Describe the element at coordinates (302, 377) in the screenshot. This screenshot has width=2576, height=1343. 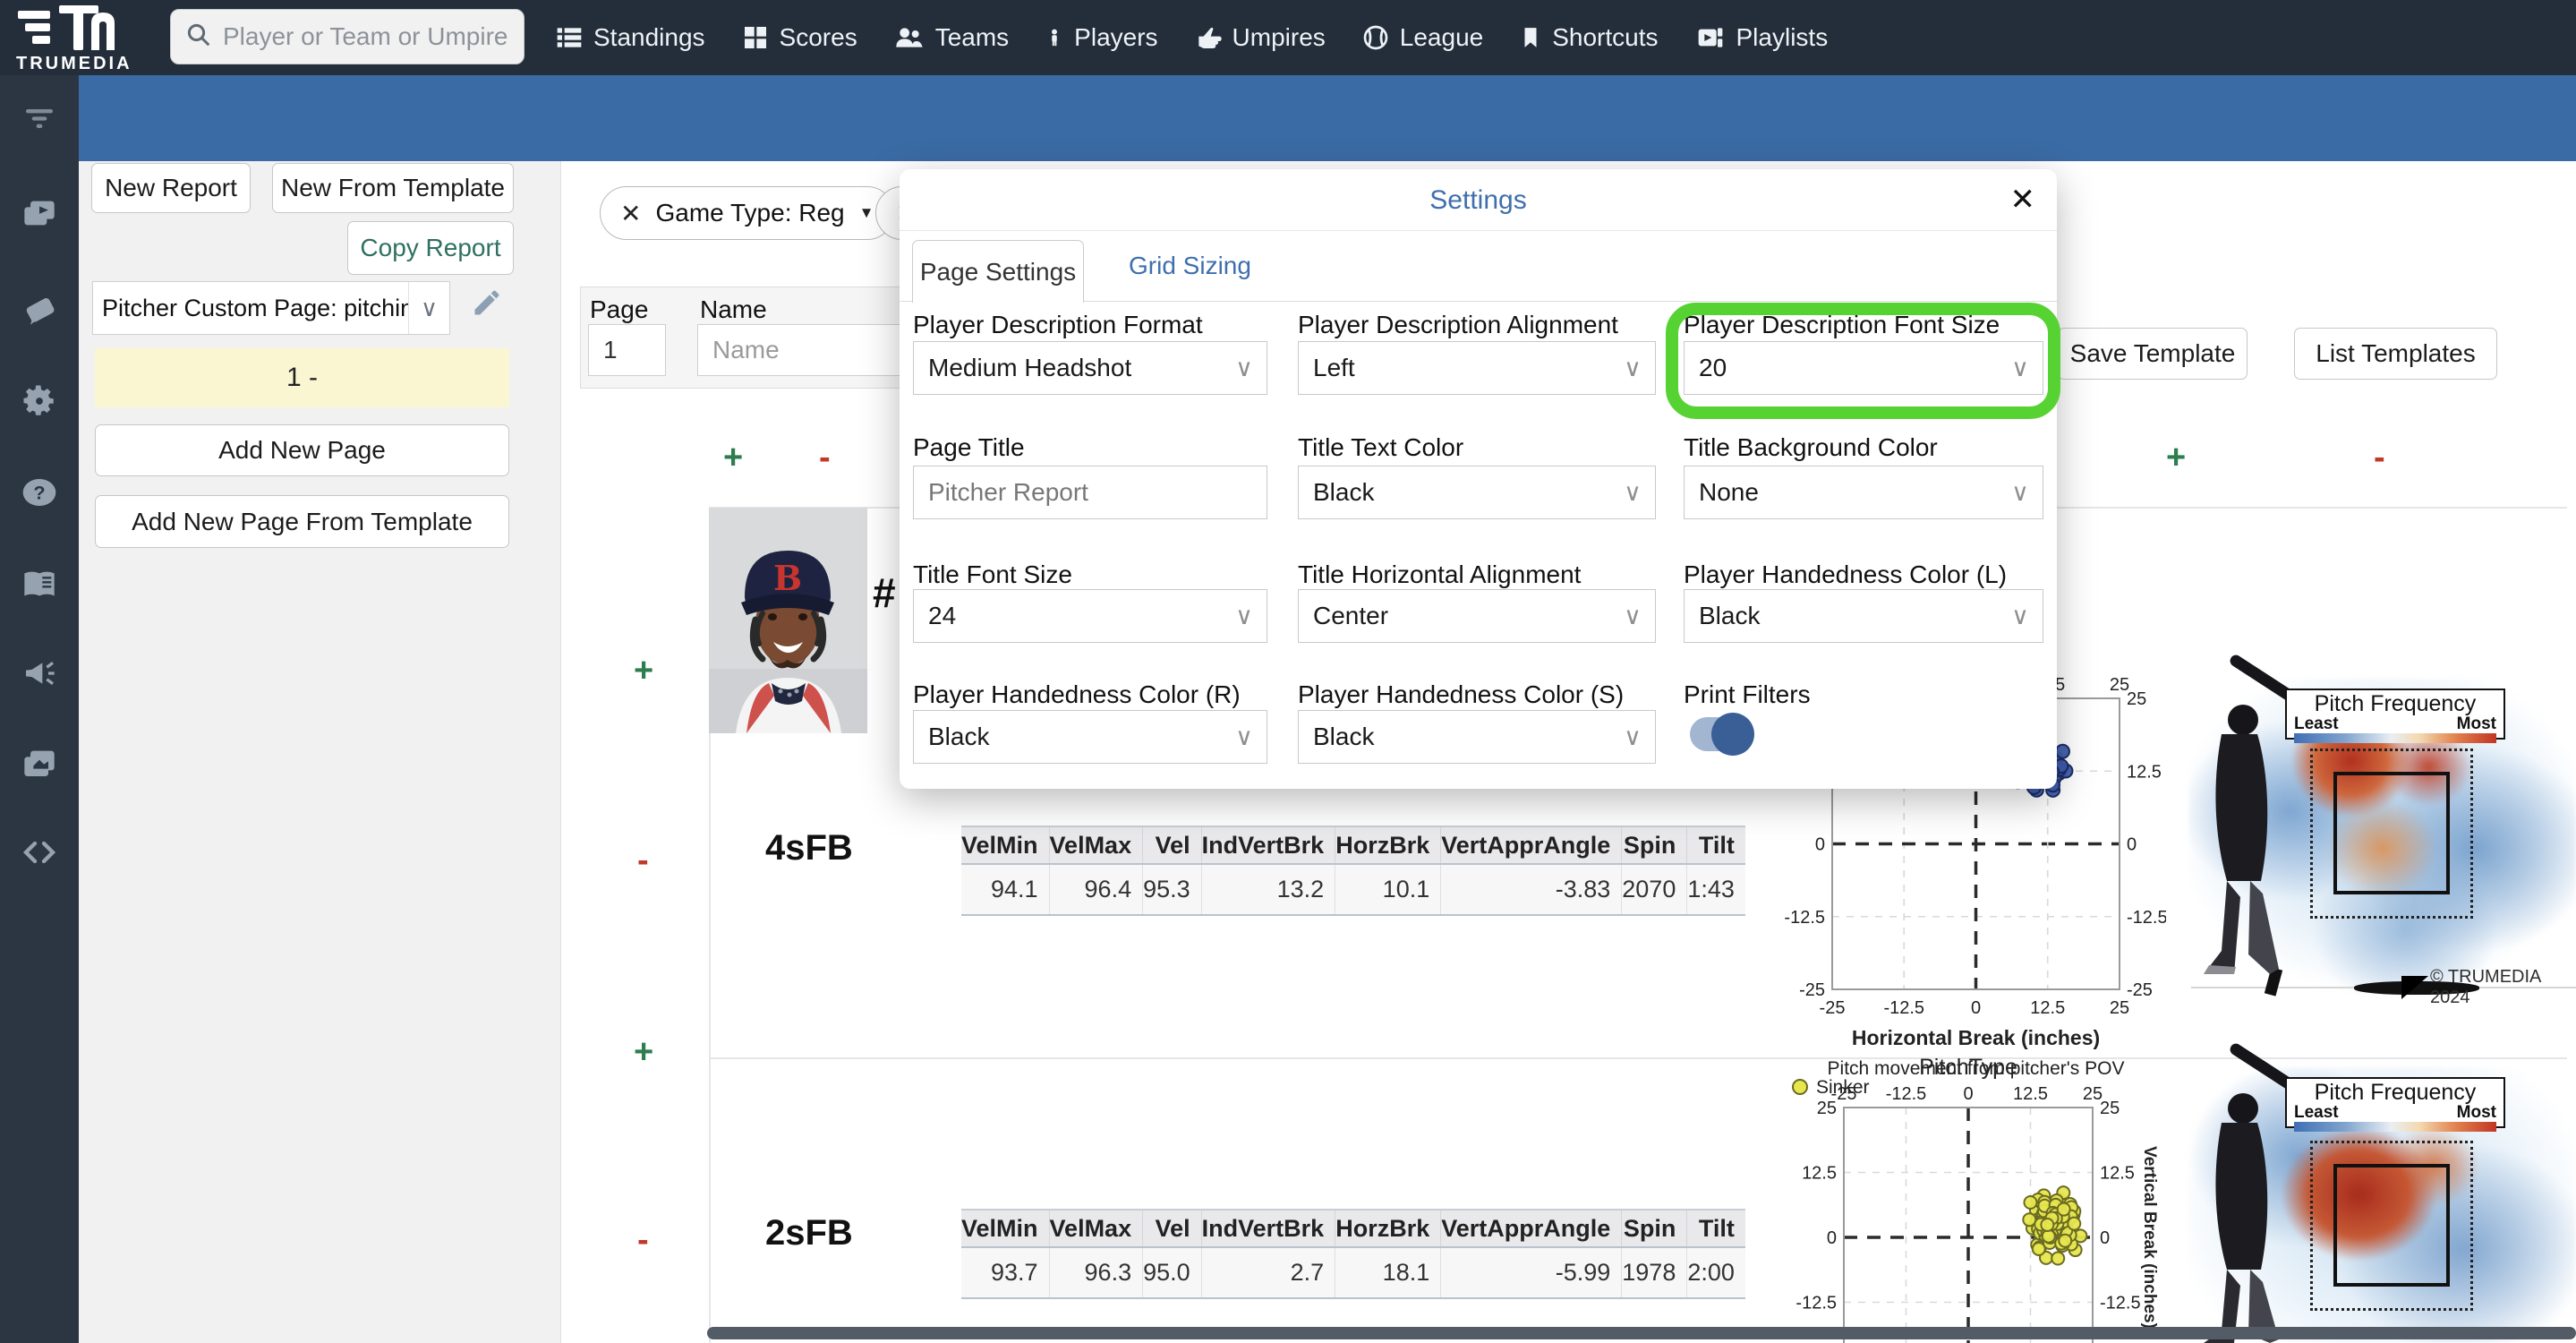
I see `page-selector-badge: 1 -` at that location.